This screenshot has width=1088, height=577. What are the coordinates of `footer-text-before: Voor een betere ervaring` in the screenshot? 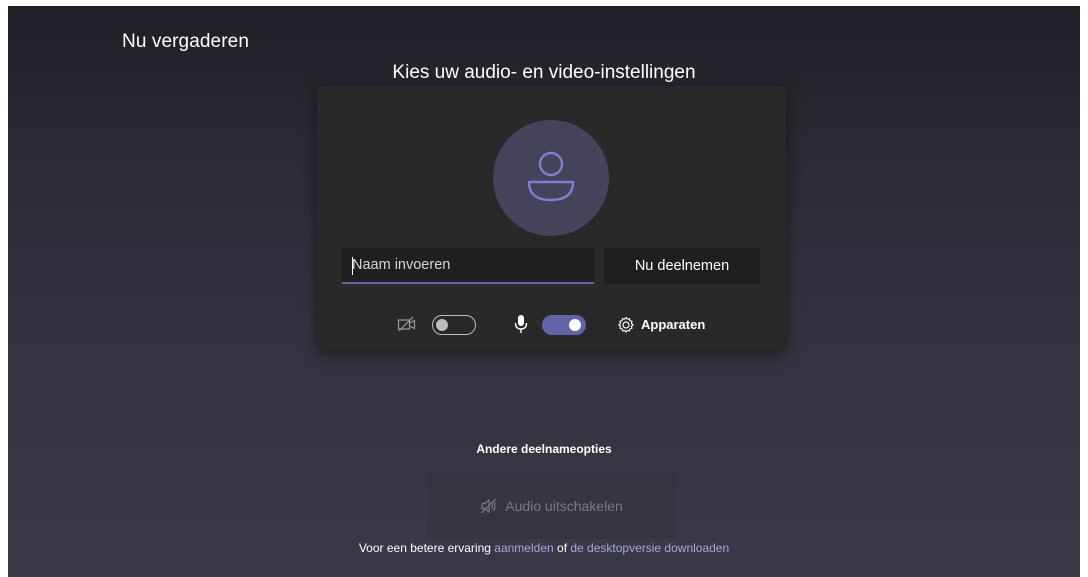 It's located at (424, 548).